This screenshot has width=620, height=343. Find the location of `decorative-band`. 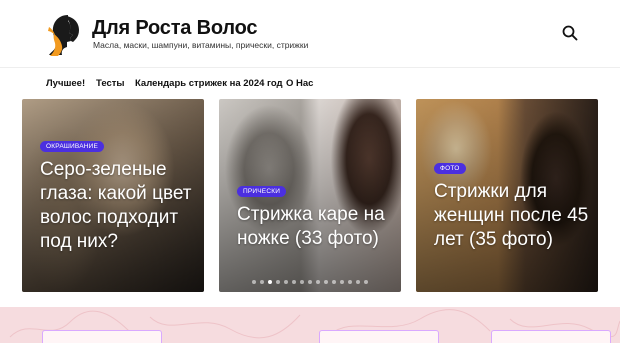

decorative-band is located at coordinates (310, 325).